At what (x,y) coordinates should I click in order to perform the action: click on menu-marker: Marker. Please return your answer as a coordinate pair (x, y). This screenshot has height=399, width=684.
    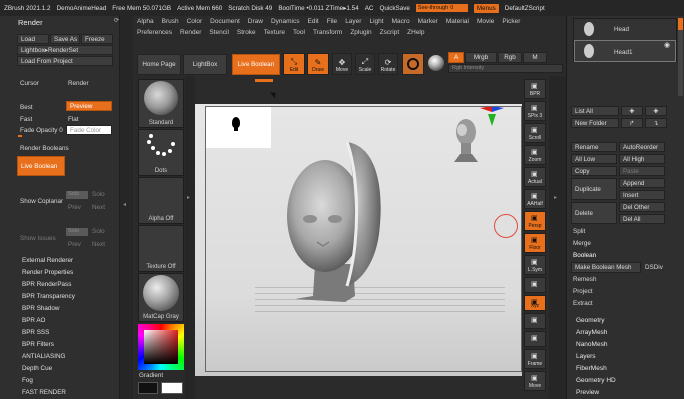
    Looking at the image, I should click on (428, 21).